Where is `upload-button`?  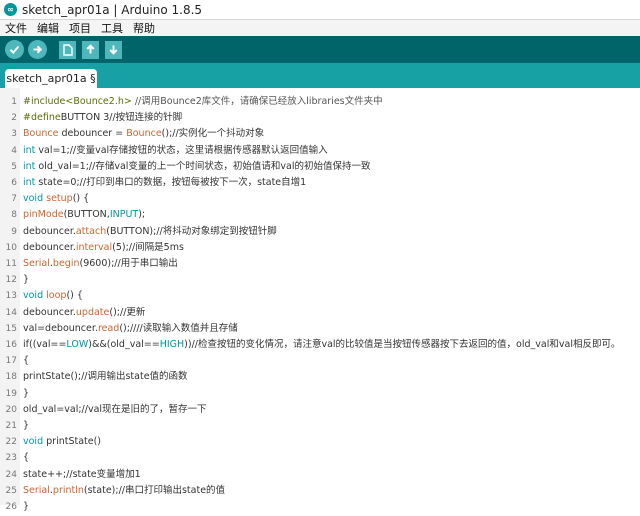
upload-button is located at coordinates (37, 49).